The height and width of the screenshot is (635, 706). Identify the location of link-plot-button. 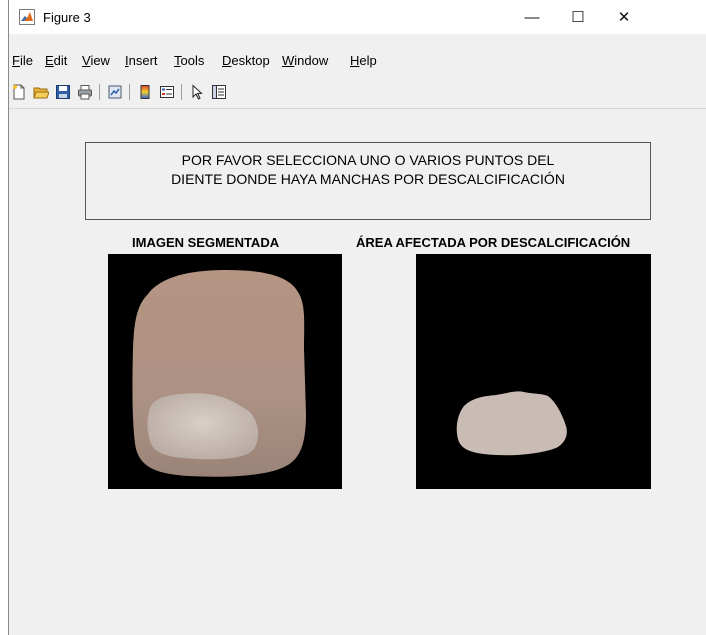
(115, 92).